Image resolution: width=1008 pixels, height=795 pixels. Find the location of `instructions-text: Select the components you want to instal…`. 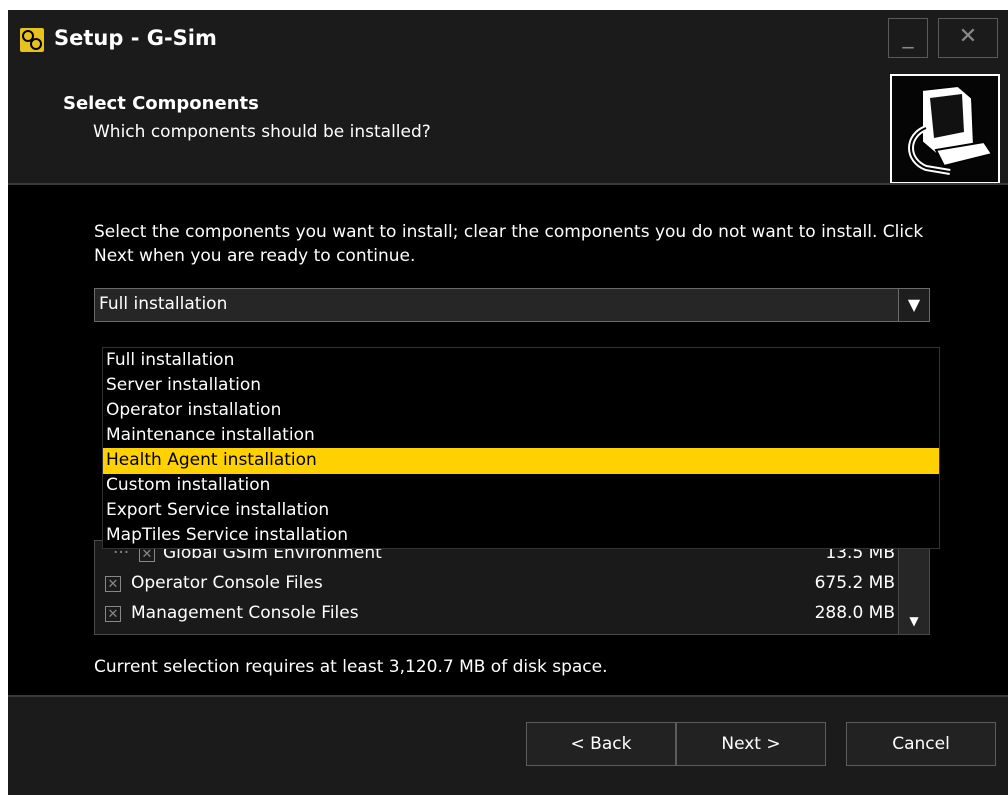

instructions-text: Select the components you want to instal… is located at coordinates (509, 244).